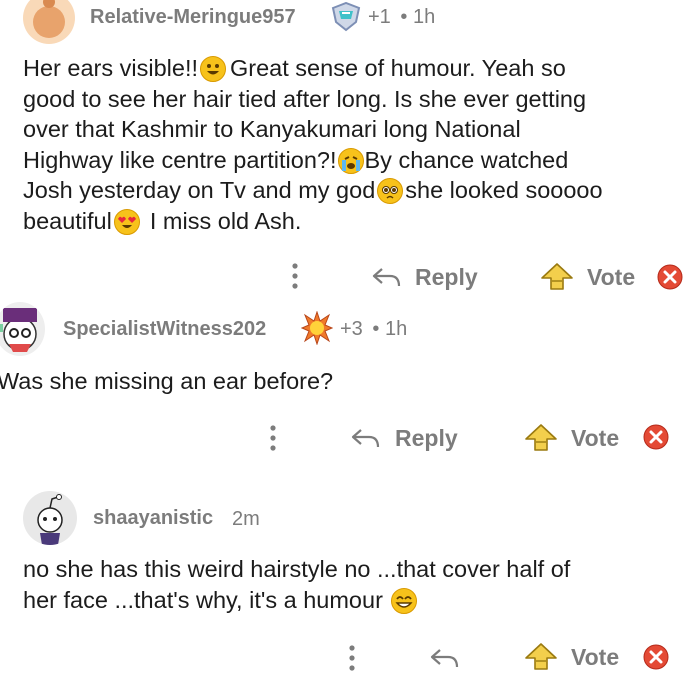 The height and width of the screenshot is (700, 683). I want to click on username: Relative-Meringue957, so click(193, 17).